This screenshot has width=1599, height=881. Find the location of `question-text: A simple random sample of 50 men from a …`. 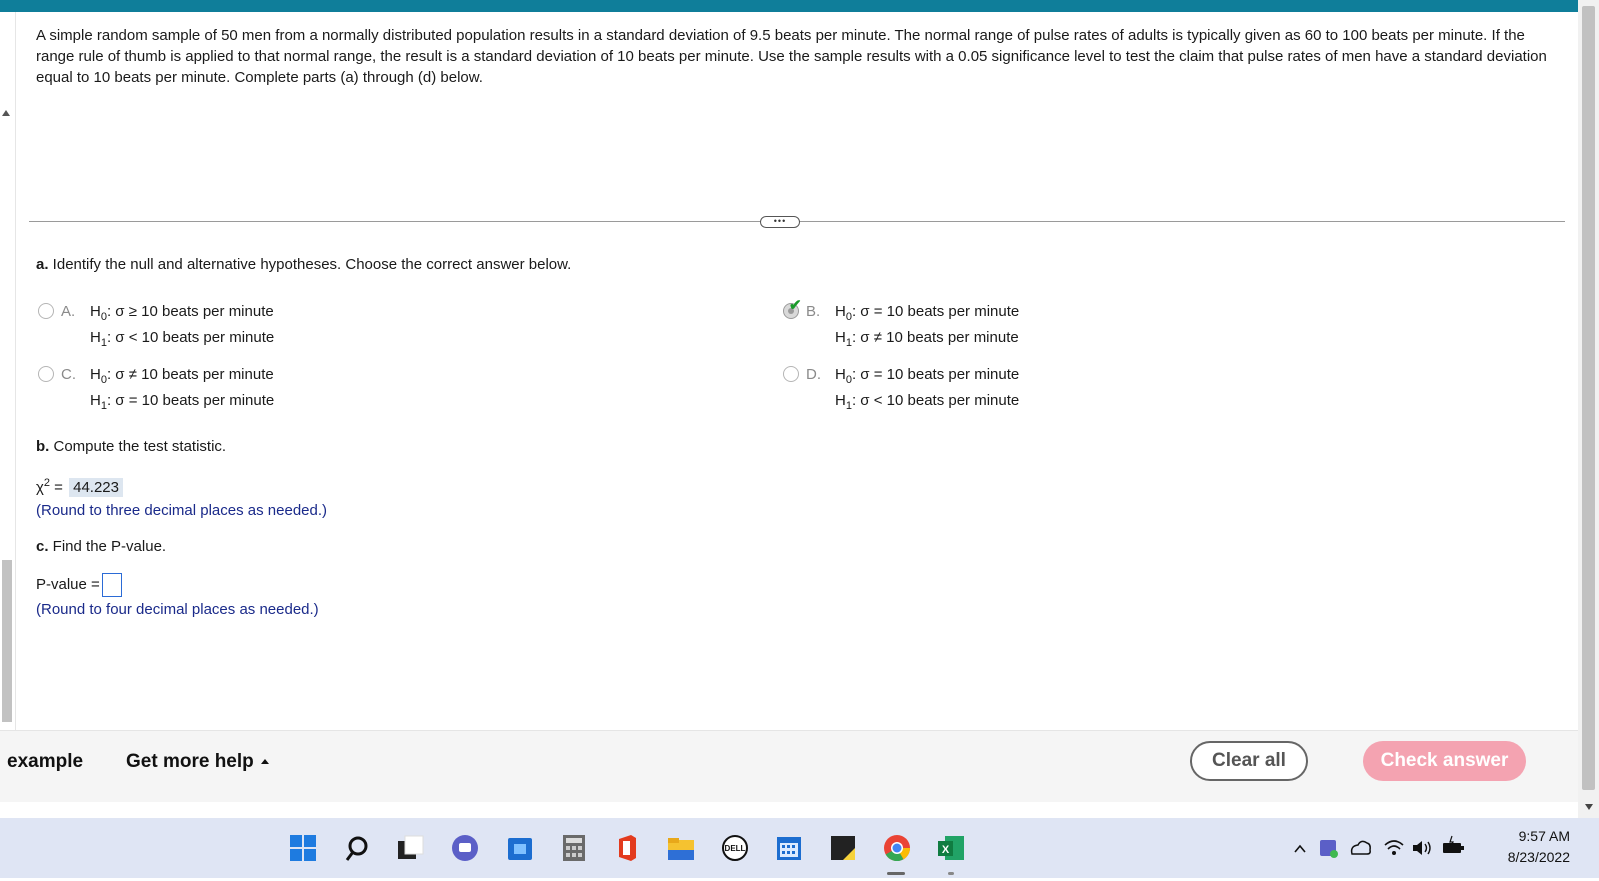

question-text: A simple random sample of 50 men from a … is located at coordinates (791, 56).